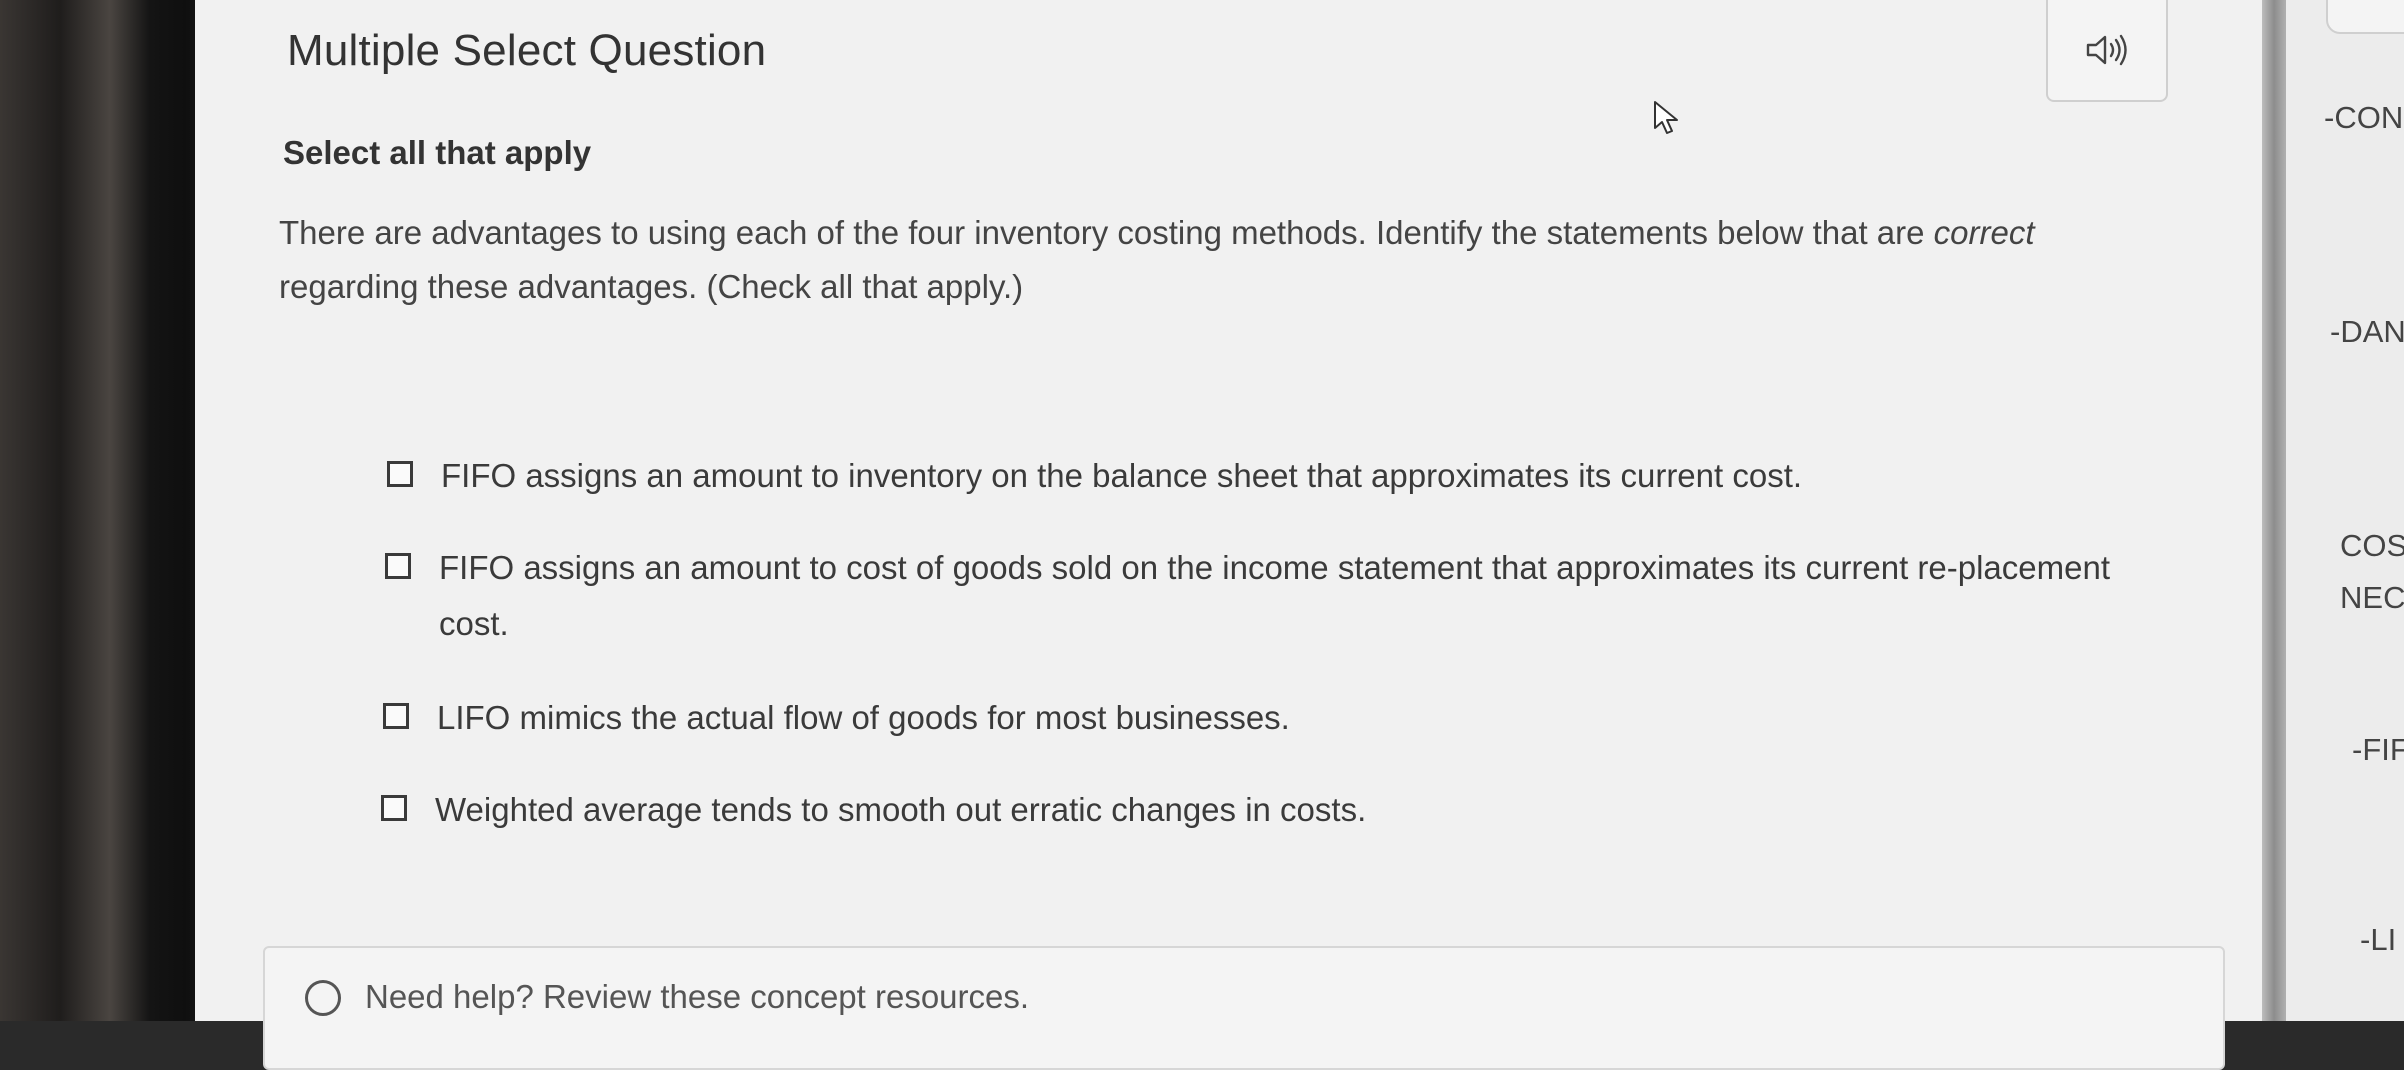 This screenshot has height=1070, width=2404. I want to click on read-aloud-button, so click(2107, 51).